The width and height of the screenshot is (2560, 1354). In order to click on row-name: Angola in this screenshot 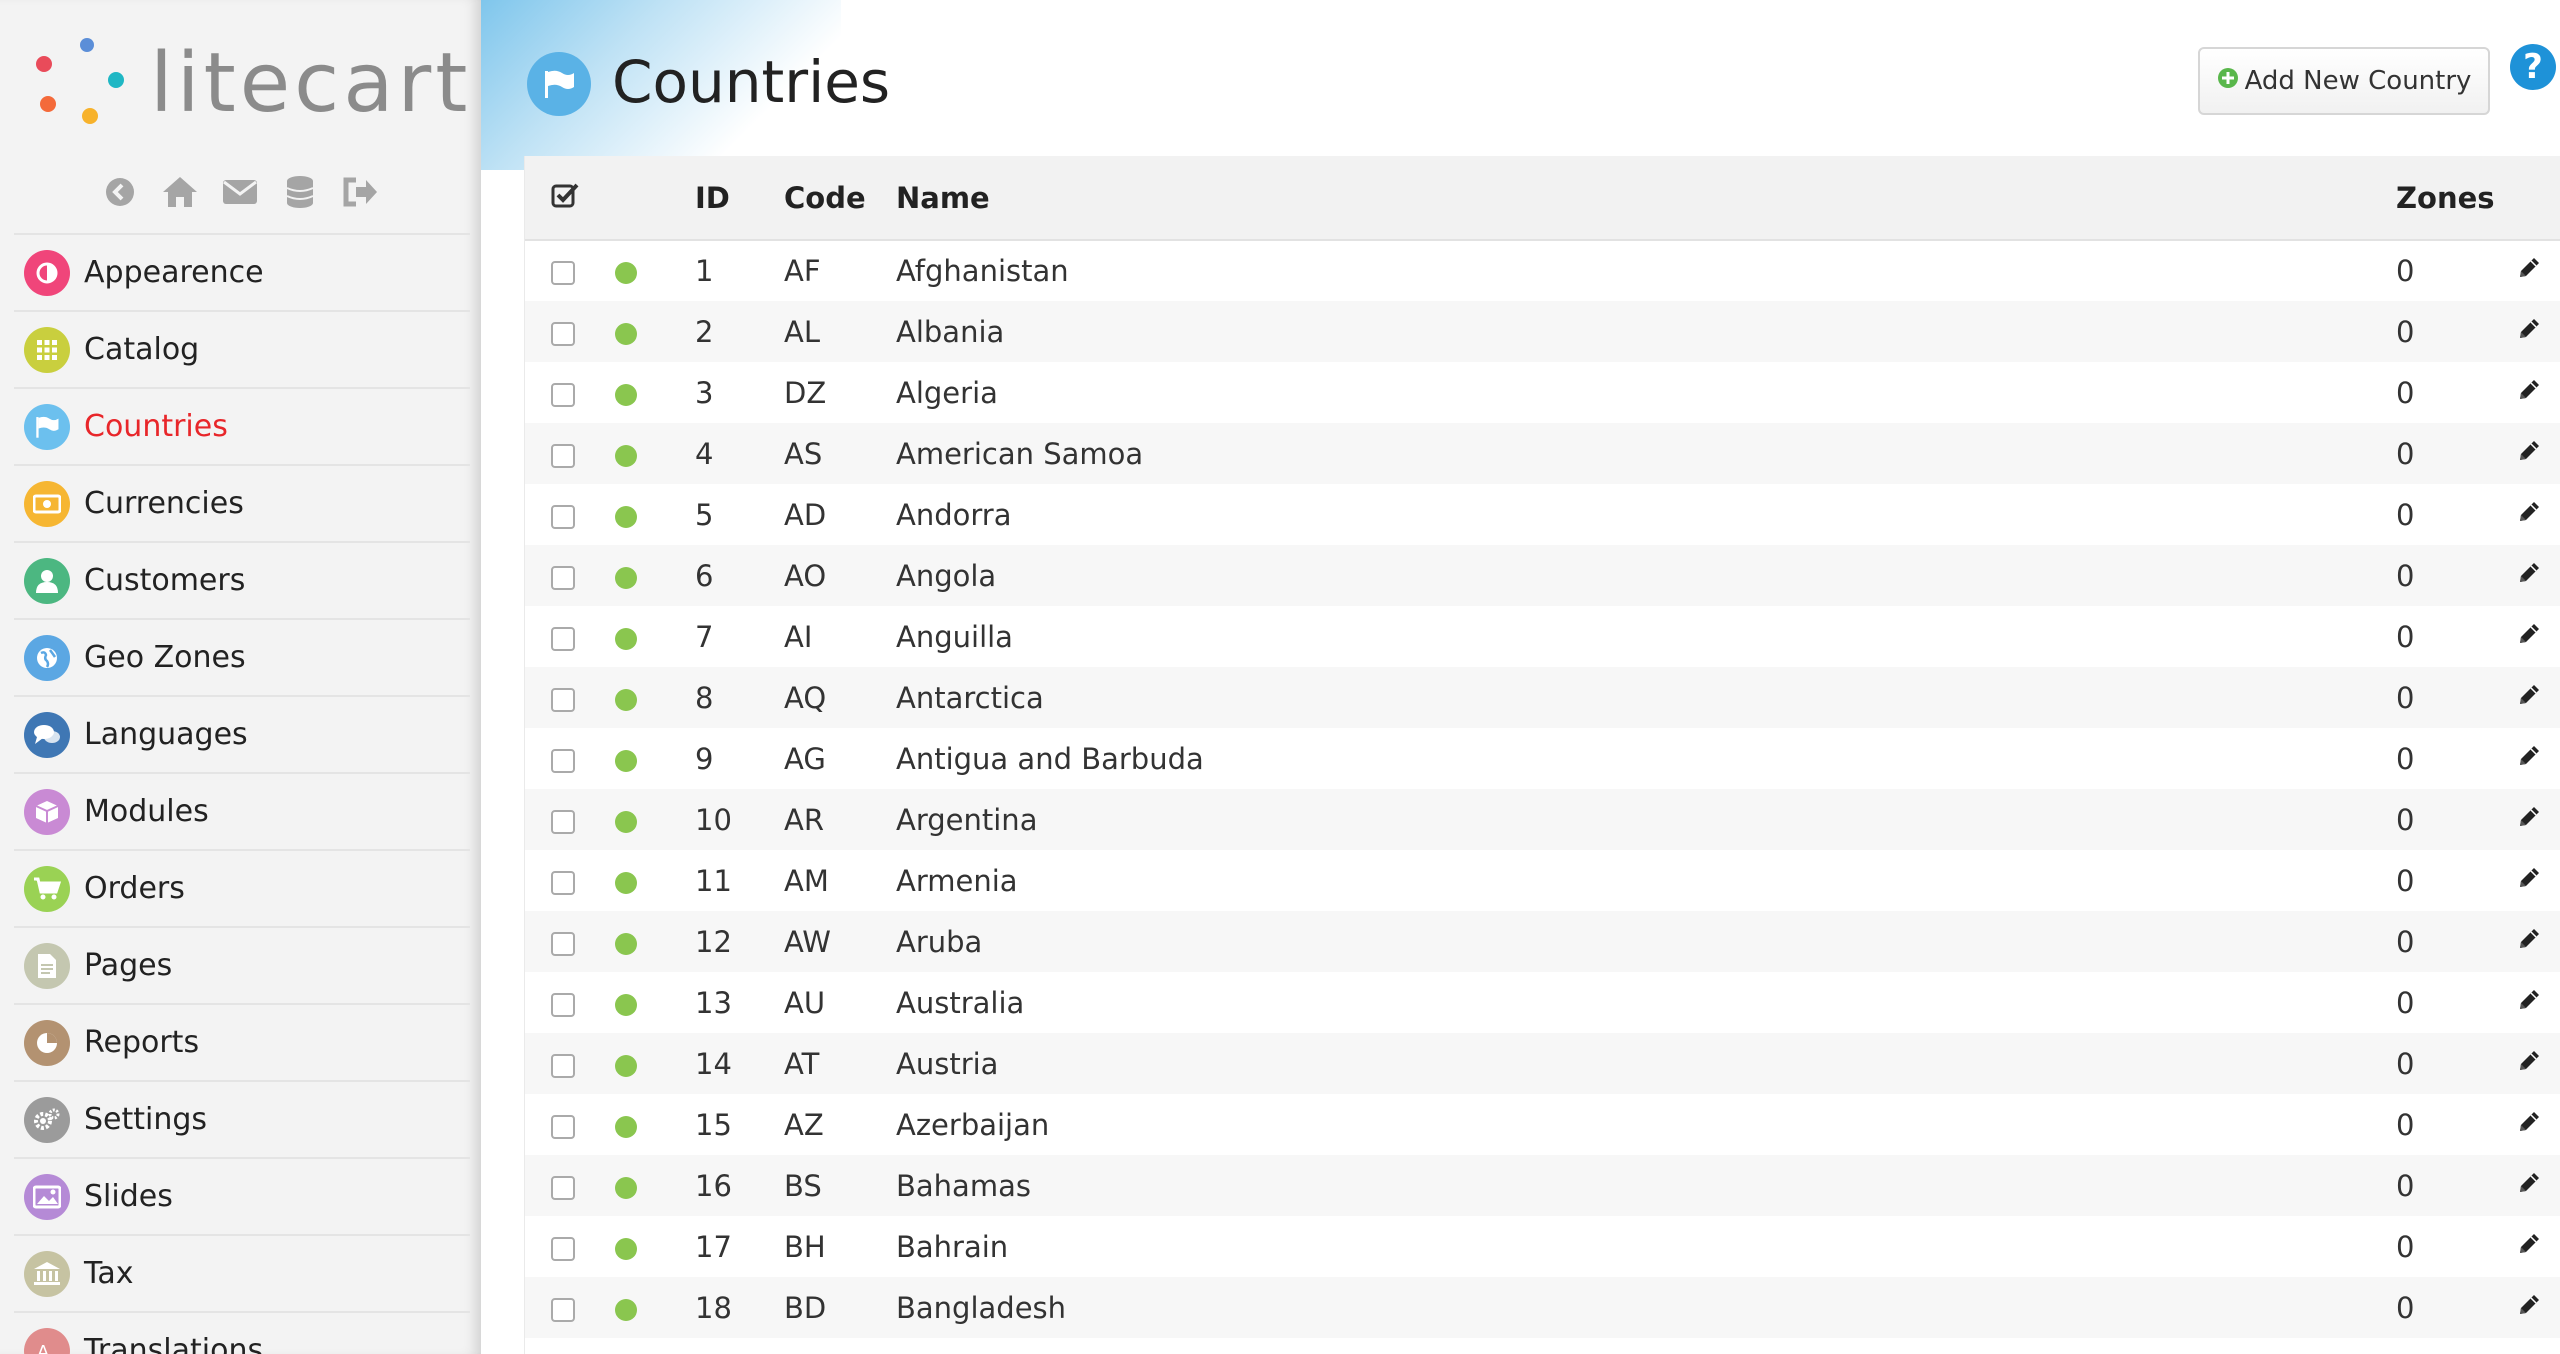, I will do `click(1646, 575)`.